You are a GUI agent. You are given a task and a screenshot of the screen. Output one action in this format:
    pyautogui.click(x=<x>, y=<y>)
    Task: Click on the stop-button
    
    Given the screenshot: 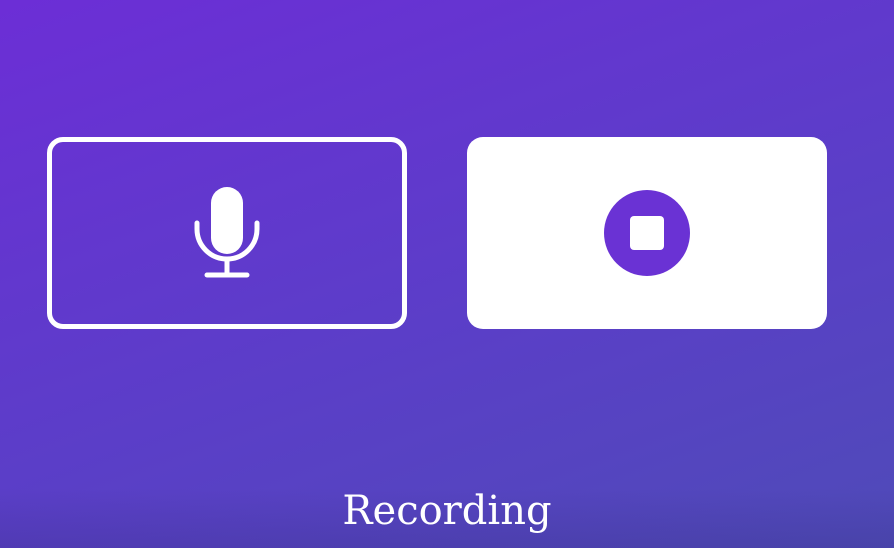 What is the action you would take?
    pyautogui.click(x=647, y=233)
    